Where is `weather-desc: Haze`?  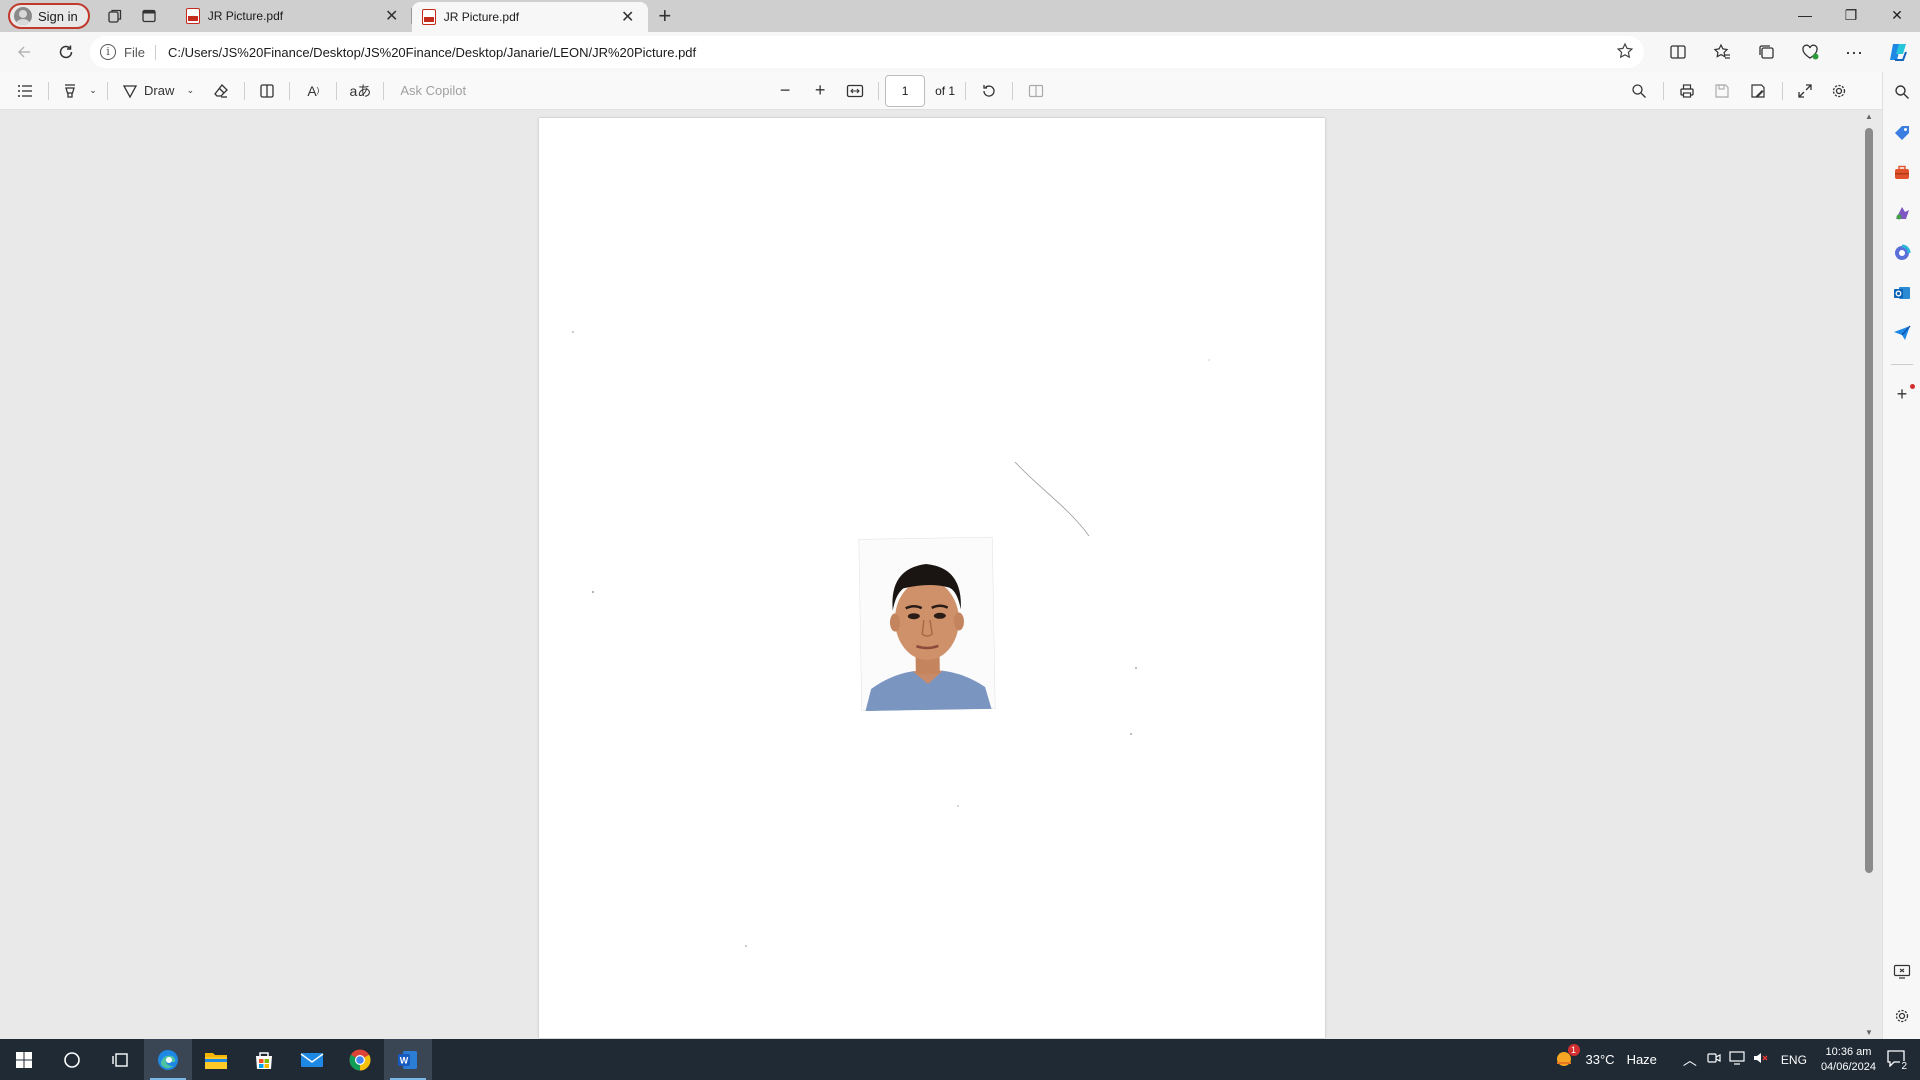 weather-desc: Haze is located at coordinates (1641, 1059).